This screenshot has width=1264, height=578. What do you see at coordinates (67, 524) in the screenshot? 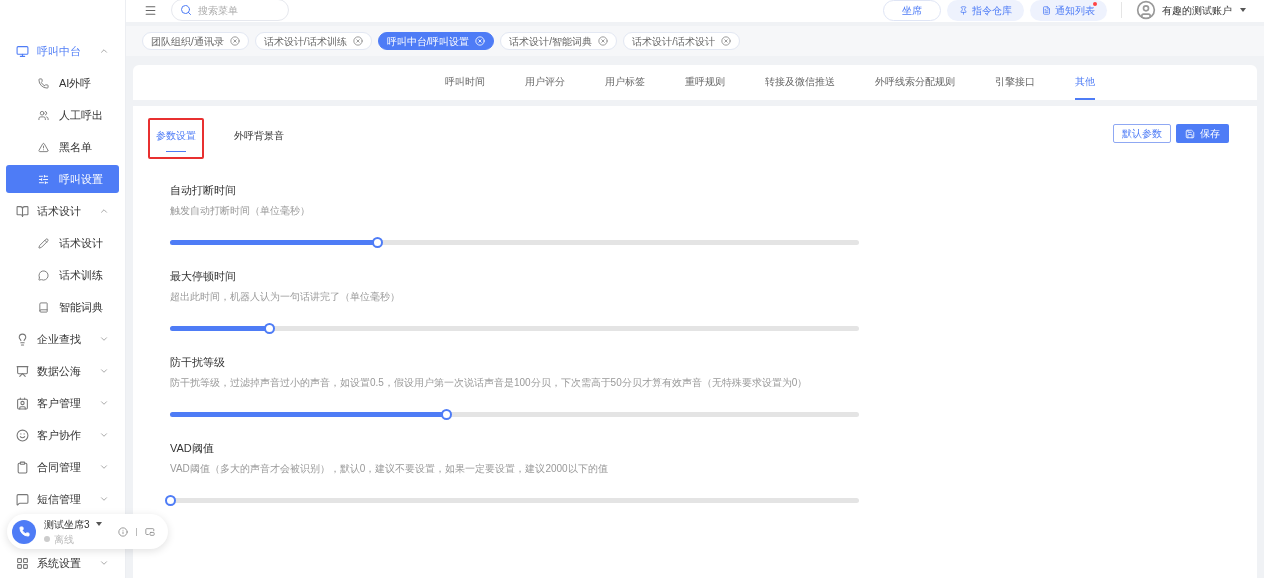
I see `agent-name: 测试坐席3` at bounding box center [67, 524].